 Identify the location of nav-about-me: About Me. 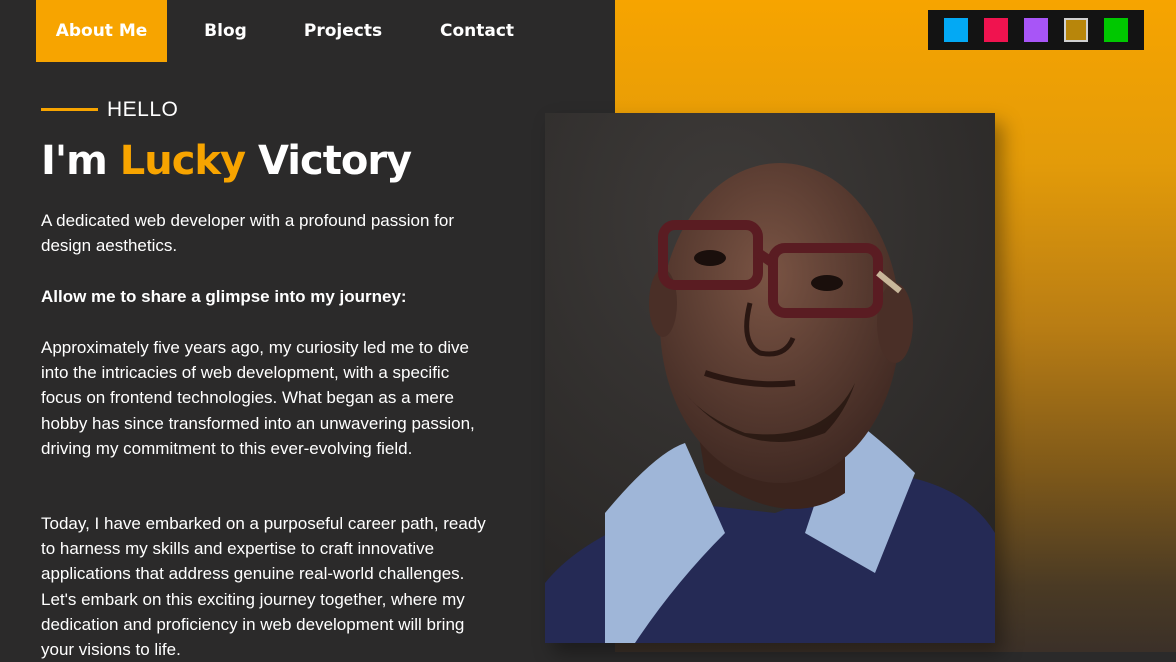
(101, 31).